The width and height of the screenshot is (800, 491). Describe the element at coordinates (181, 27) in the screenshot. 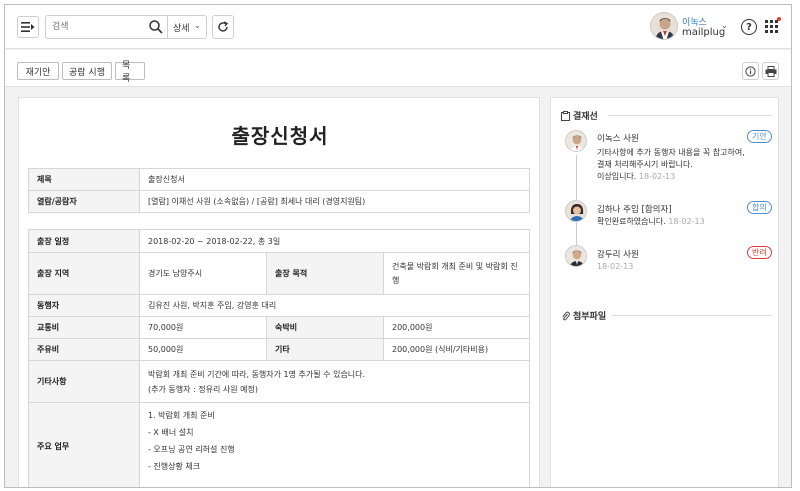

I see `detail-search-button: 상세` at that location.